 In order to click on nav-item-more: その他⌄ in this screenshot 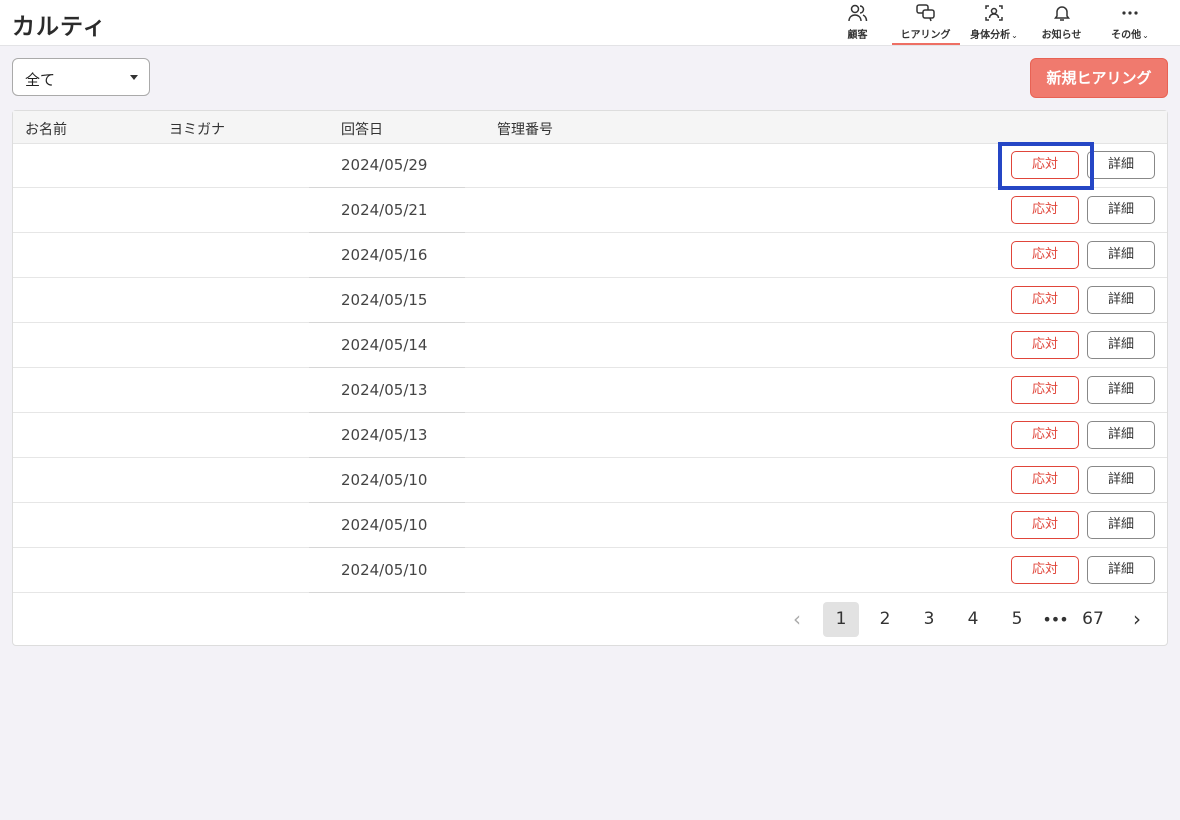, I will do `click(1130, 22)`.